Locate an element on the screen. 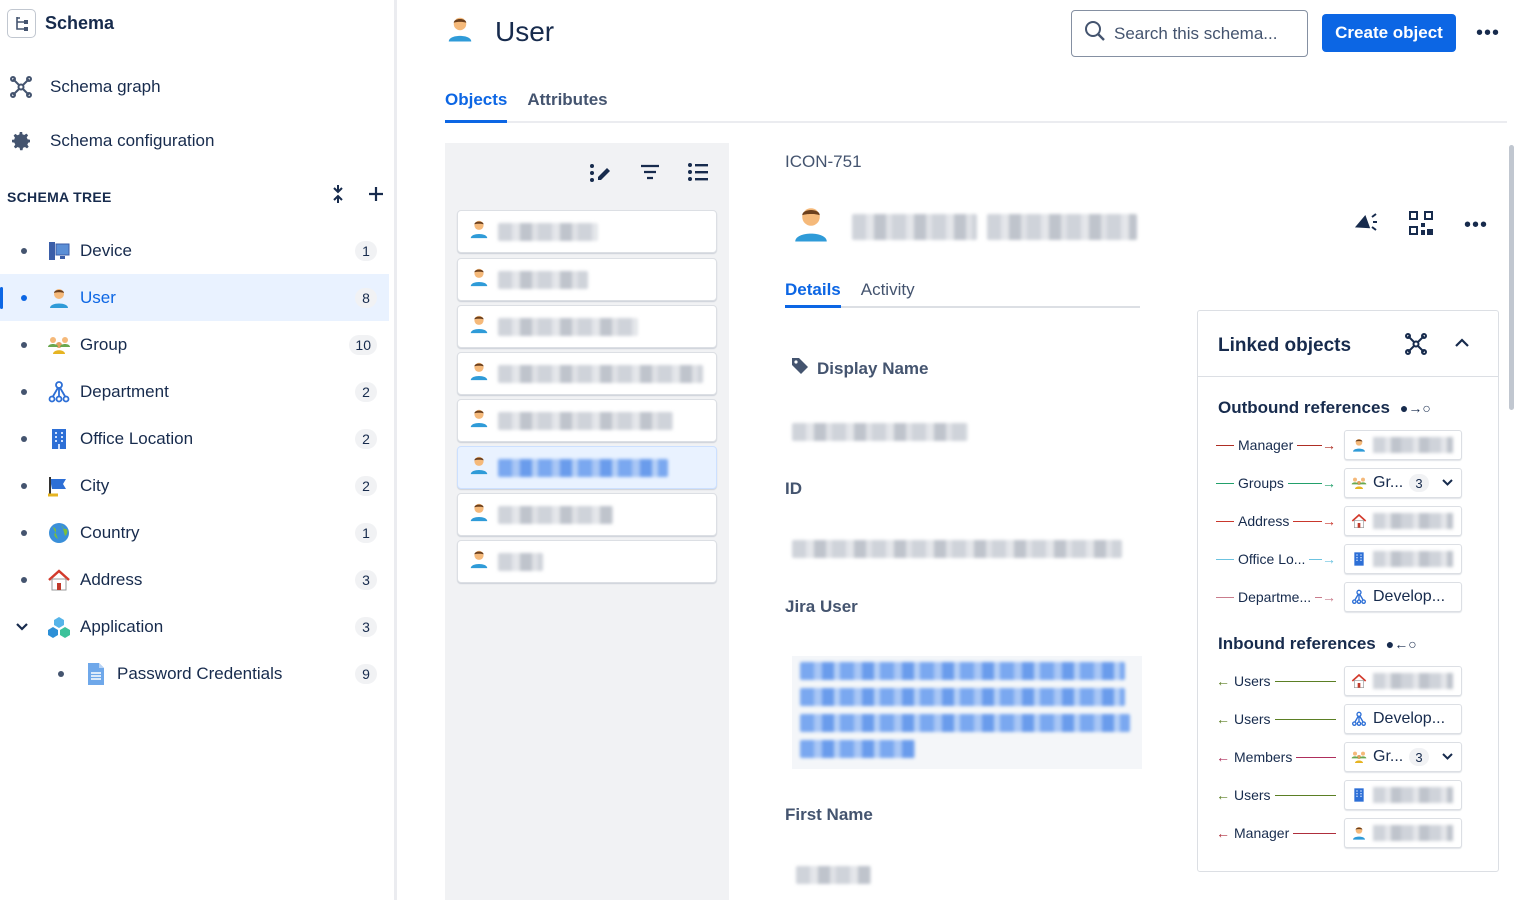 The height and width of the screenshot is (900, 1537). collapse-all-icon is located at coordinates (338, 196).